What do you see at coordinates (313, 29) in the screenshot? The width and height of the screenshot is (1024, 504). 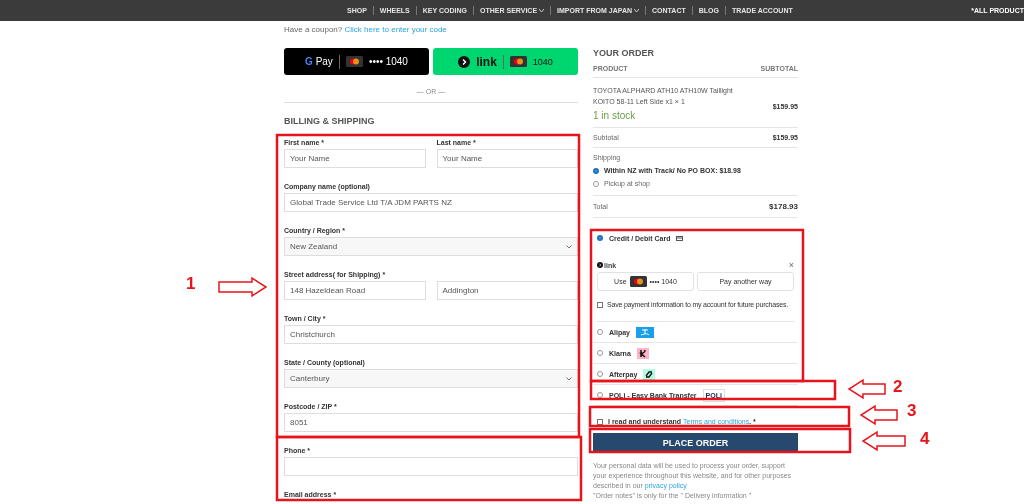 I see `coupon-text: Have a coupon?` at bounding box center [313, 29].